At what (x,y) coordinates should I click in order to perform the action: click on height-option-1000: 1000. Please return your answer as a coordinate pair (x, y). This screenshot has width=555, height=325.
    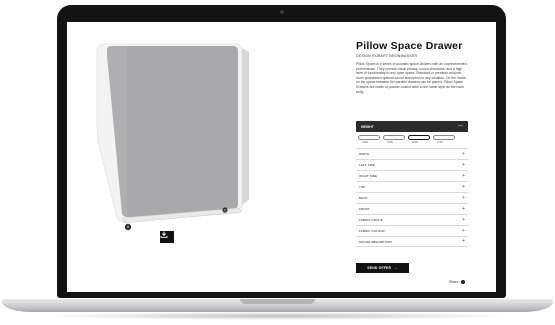
    Looking at the image, I should click on (369, 139).